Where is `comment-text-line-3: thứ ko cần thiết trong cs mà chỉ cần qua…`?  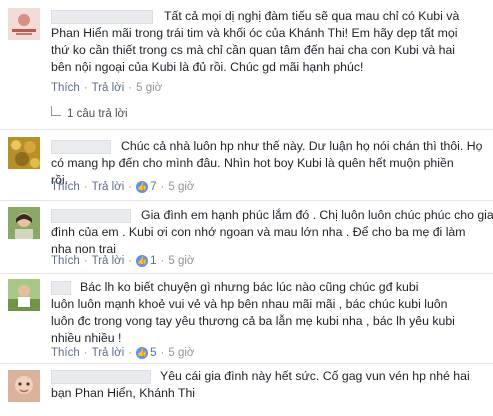 comment-text-line-3: thứ ko cần thiết trong cs mà chỉ cần qua… is located at coordinates (253, 50).